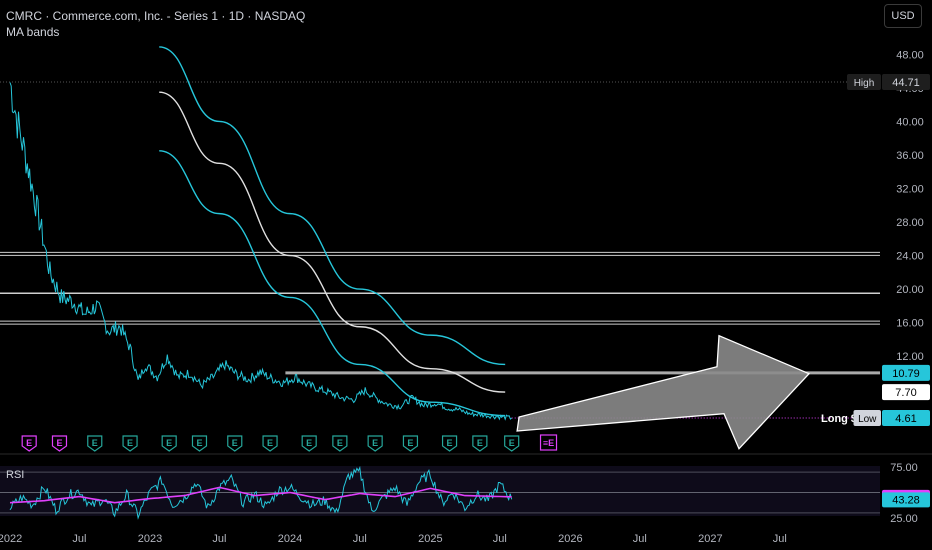 This screenshot has height=550, width=932. I want to click on y-tick-label: 40.00, so click(910, 122).